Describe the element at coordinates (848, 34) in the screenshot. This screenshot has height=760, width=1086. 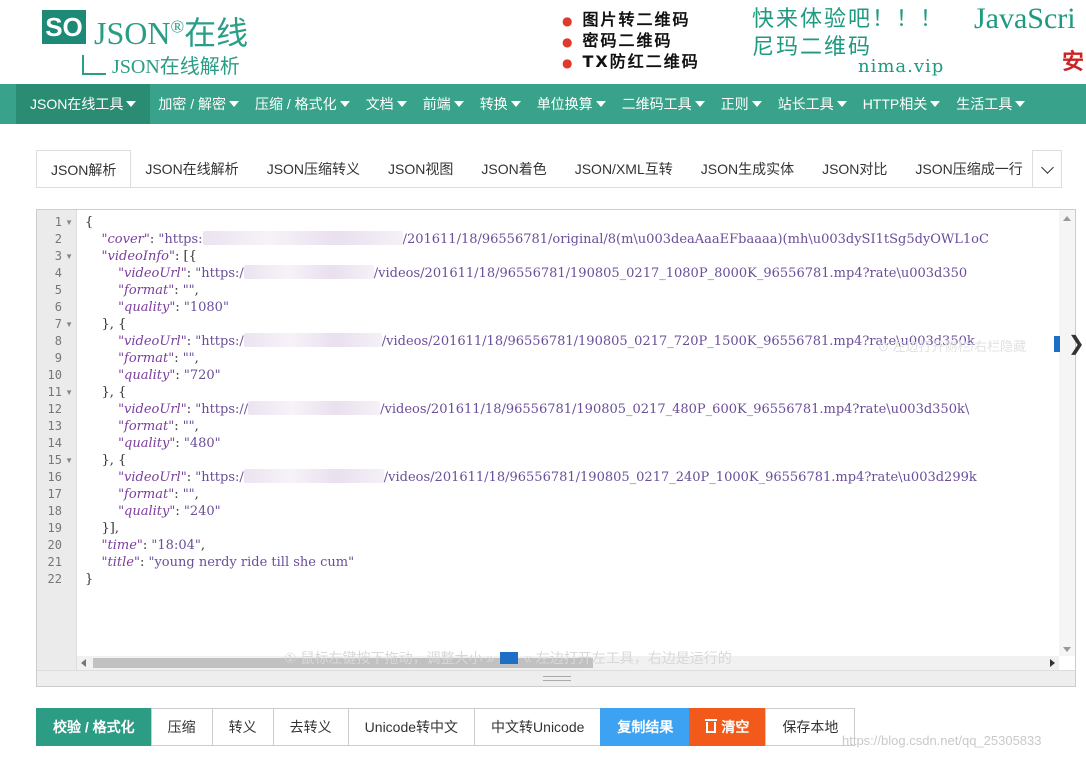
I see `ad-slogan: 快来体验吧！！！ 尼玛二维码` at that location.